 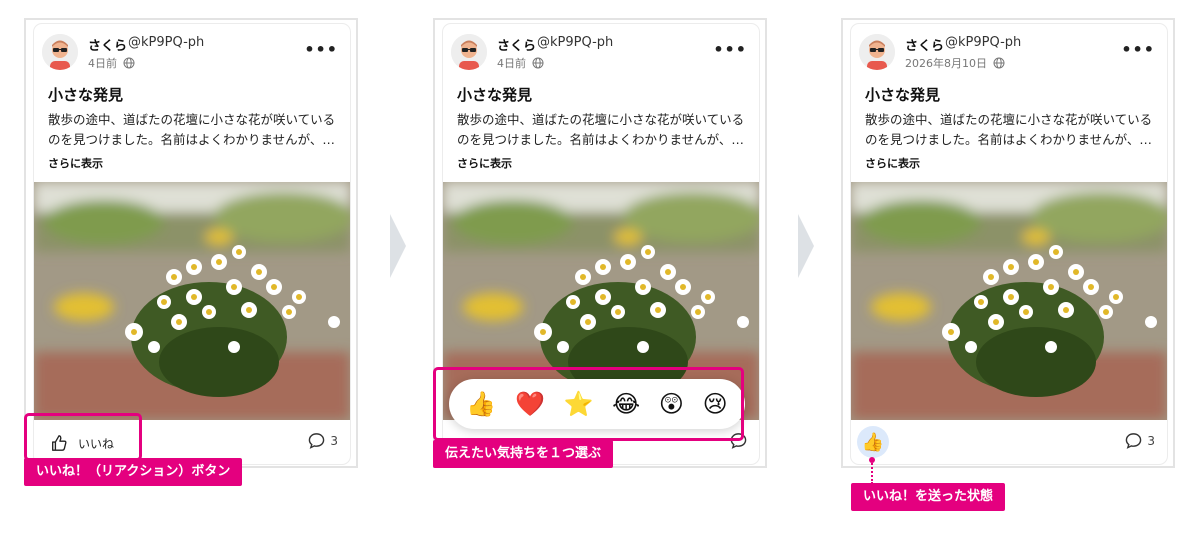 I want to click on liked-reaction-badge: 👍, so click(x=873, y=442).